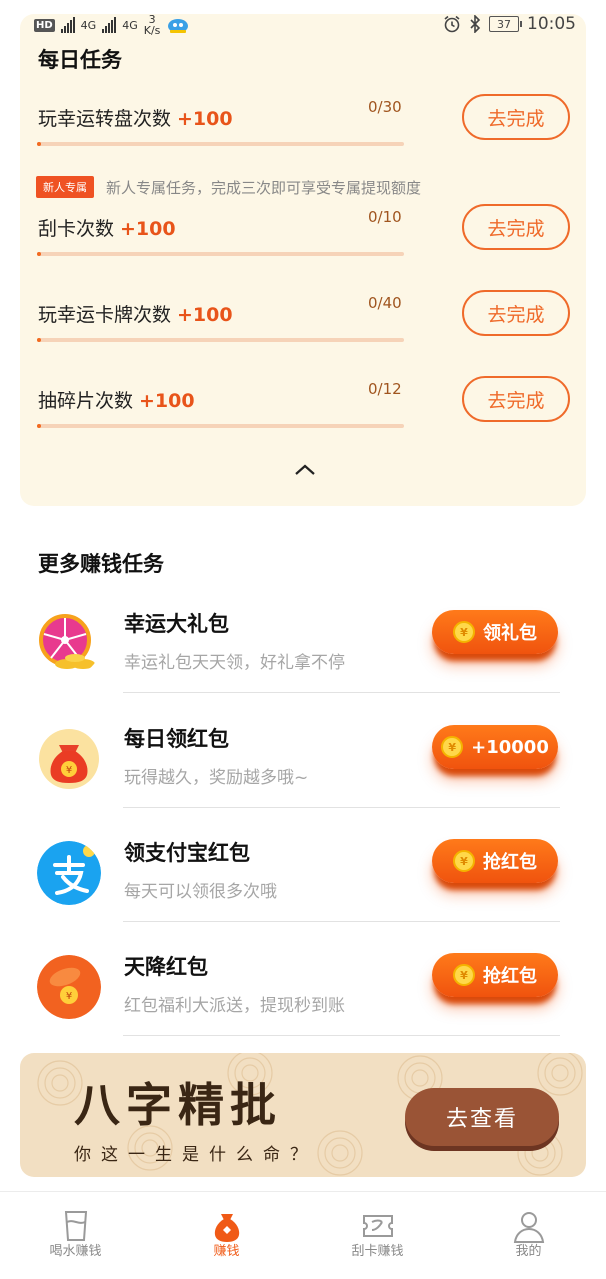  I want to click on earn-subtitle: 红包福利大派送，提现秒到账, so click(234, 1006).